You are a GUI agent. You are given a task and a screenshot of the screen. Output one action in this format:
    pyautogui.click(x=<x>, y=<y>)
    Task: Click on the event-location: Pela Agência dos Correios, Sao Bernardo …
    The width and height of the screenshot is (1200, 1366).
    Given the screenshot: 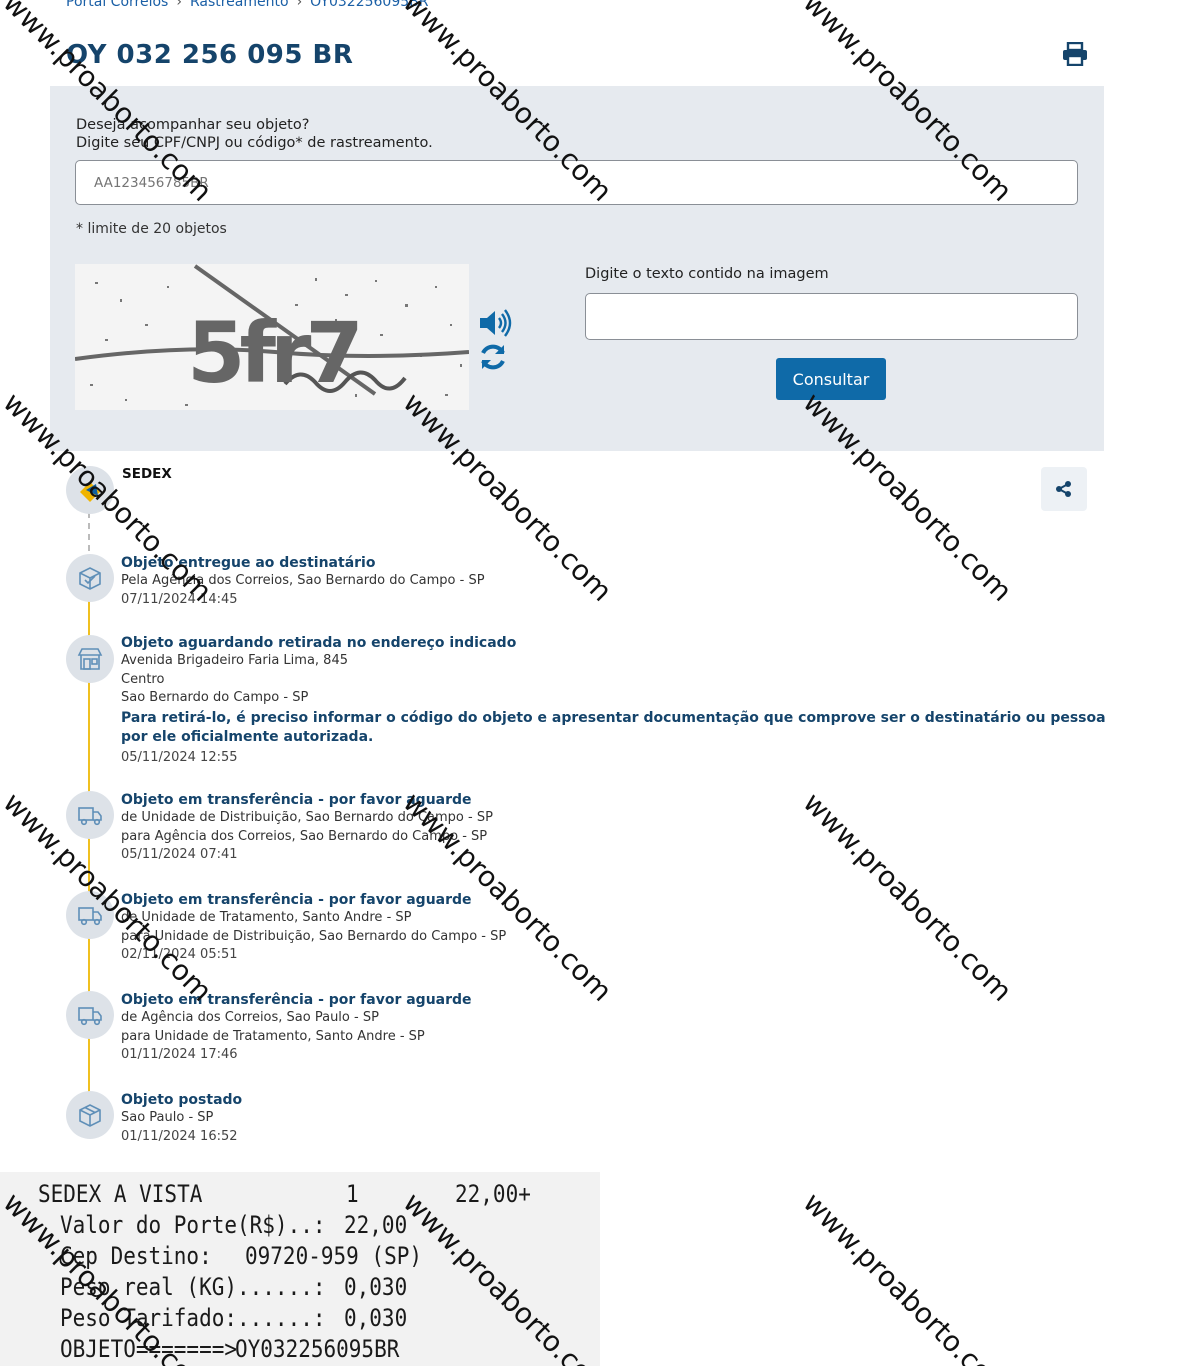 What is the action you would take?
    pyautogui.click(x=303, y=580)
    